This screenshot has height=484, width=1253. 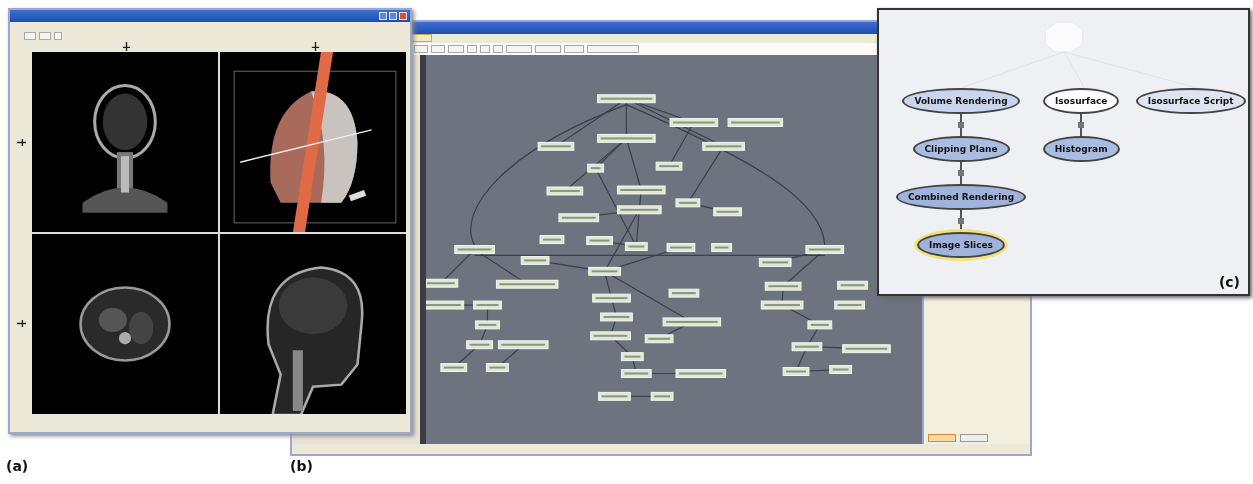 What do you see at coordinates (301, 466) in the screenshot?
I see `figure-label: (b)` at bounding box center [301, 466].